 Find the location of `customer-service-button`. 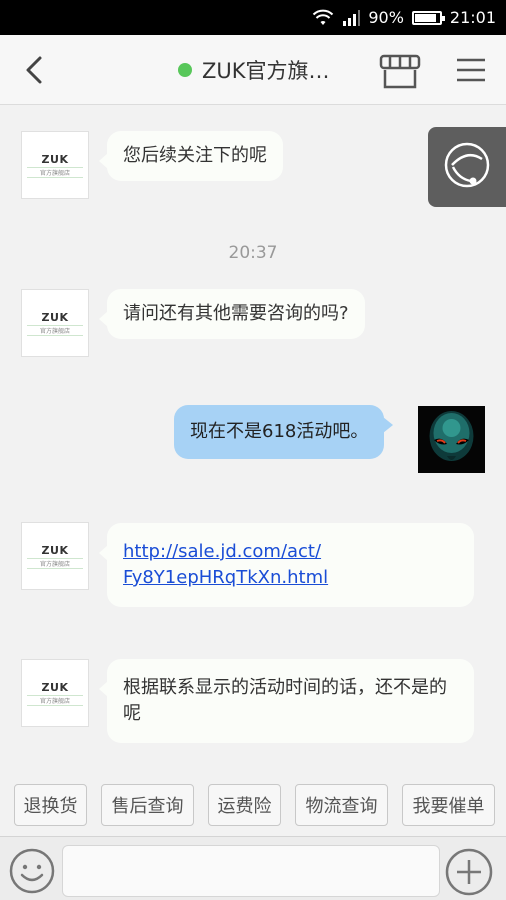

customer-service-button is located at coordinates (467, 167).